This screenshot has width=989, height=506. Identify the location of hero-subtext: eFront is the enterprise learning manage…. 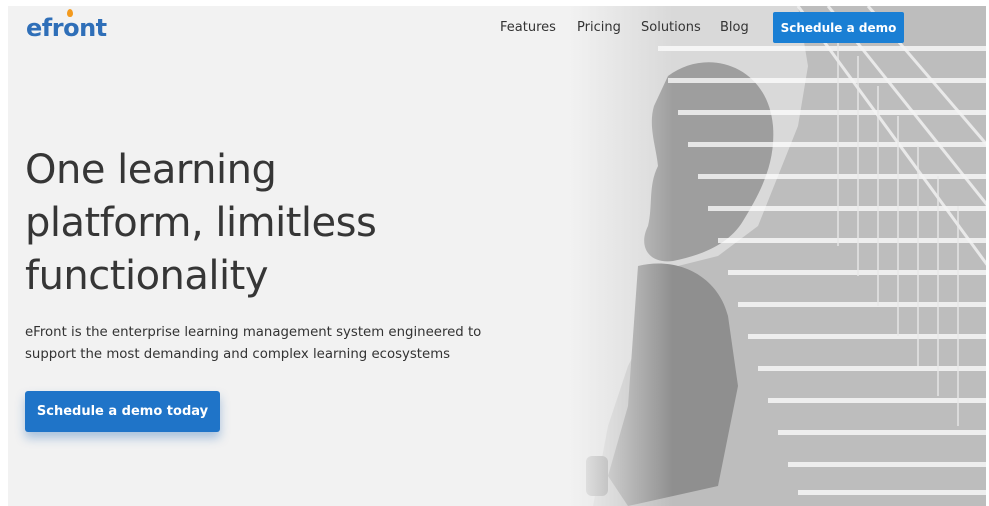
(275, 344).